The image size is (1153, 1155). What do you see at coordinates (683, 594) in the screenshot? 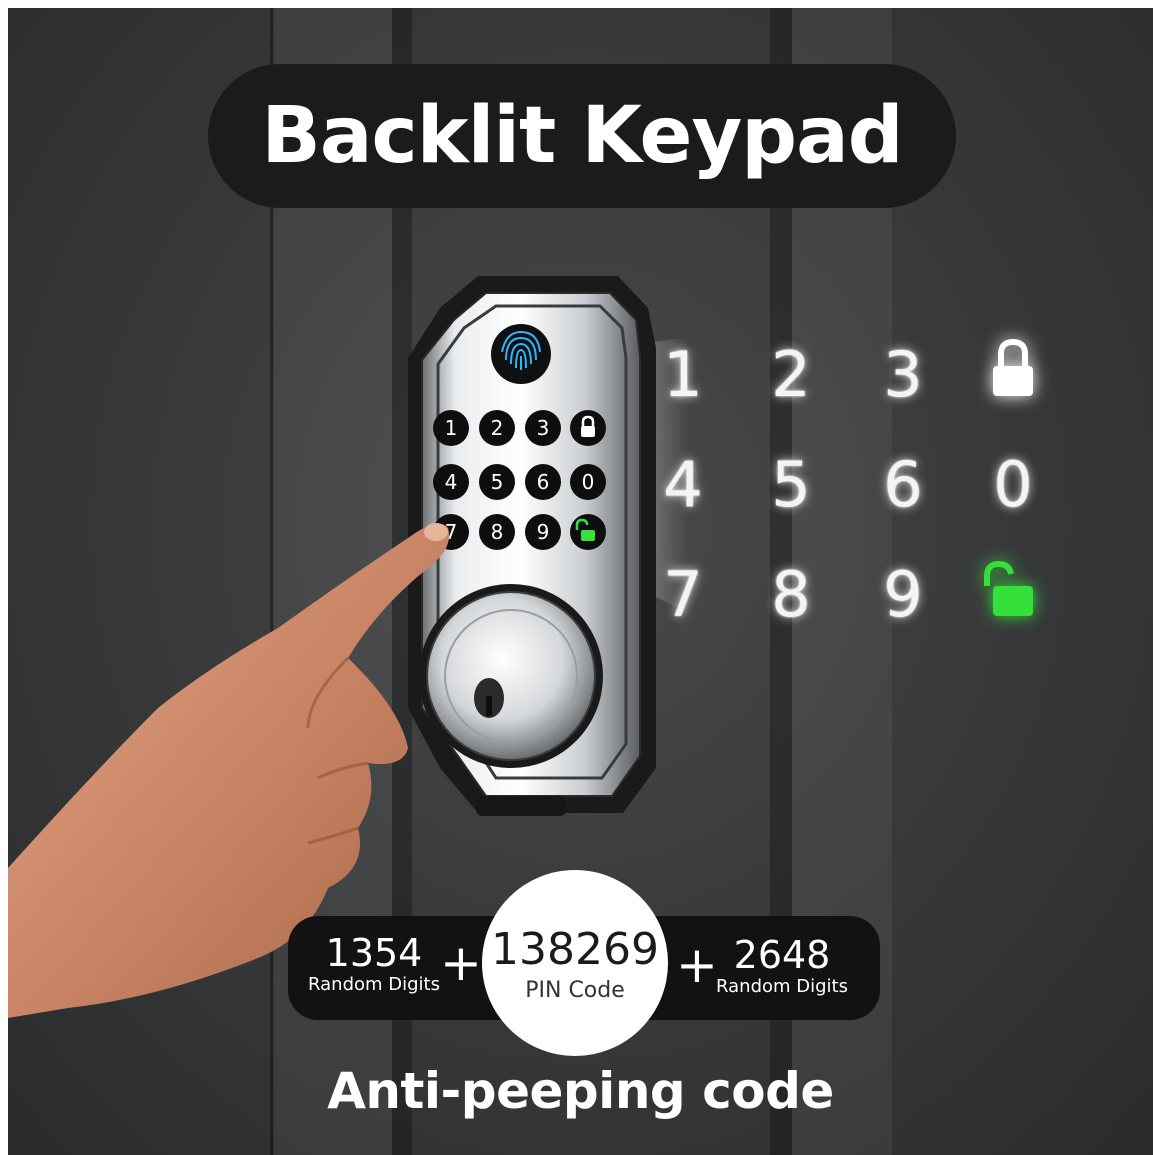
I see `display-key-7: 7` at bounding box center [683, 594].